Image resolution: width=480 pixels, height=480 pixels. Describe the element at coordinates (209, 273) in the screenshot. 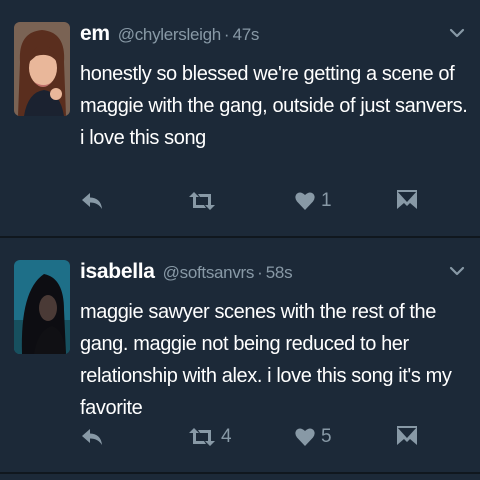

I see `username-handle: @softsanvrs` at that location.